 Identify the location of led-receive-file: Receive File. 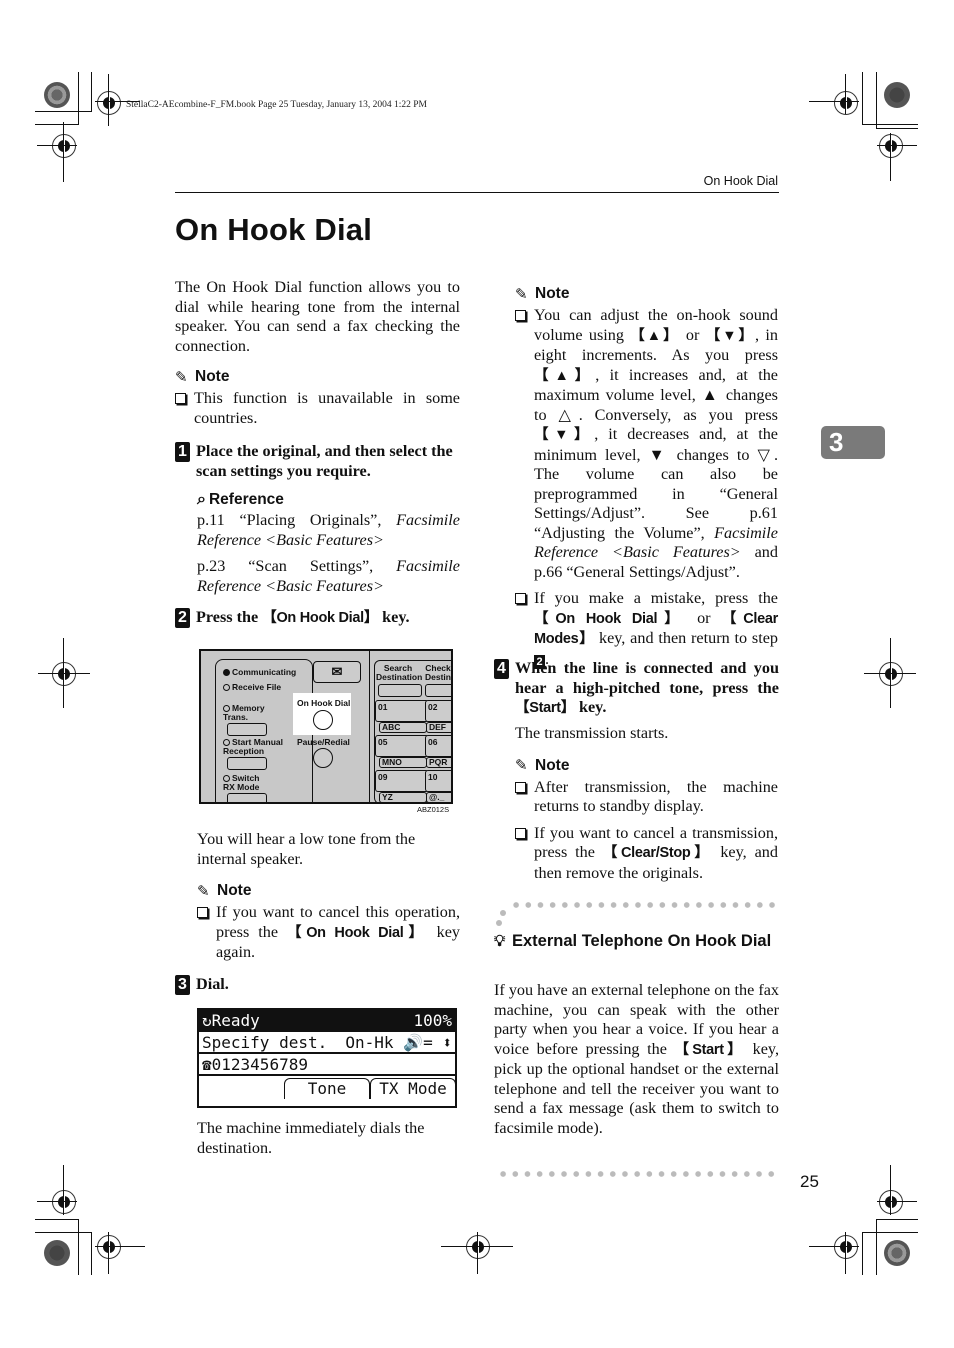
(252, 687).